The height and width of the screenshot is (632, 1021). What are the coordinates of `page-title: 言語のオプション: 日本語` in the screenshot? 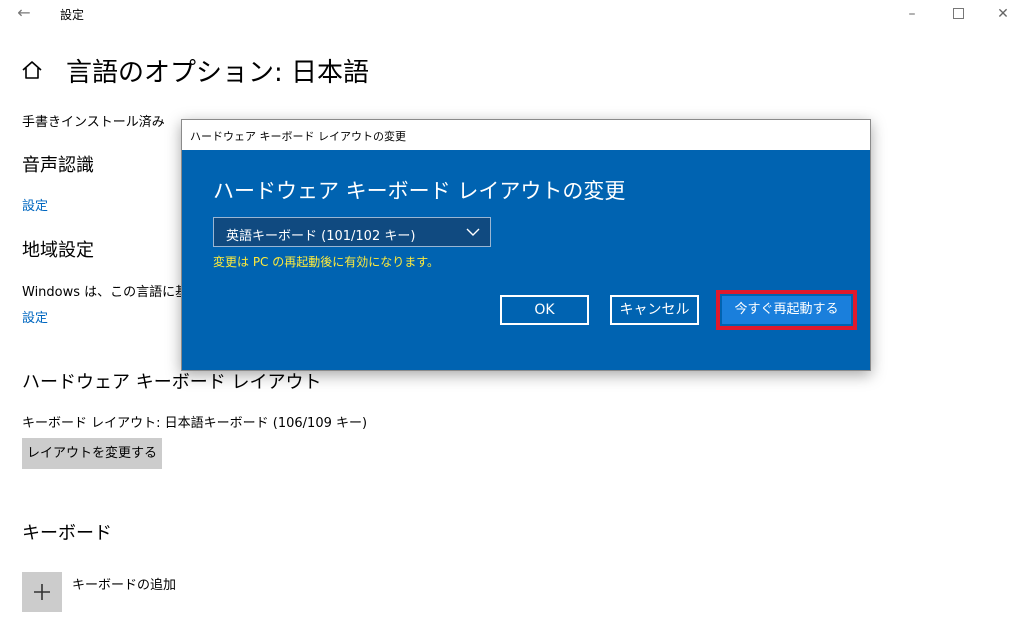 It's located at (218, 73).